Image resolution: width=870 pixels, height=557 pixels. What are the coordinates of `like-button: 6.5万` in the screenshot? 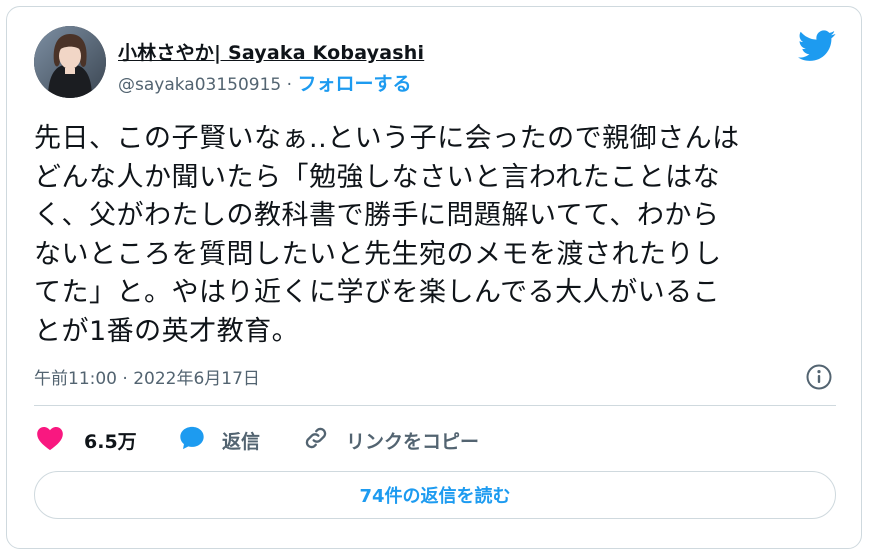 It's located at (86, 440).